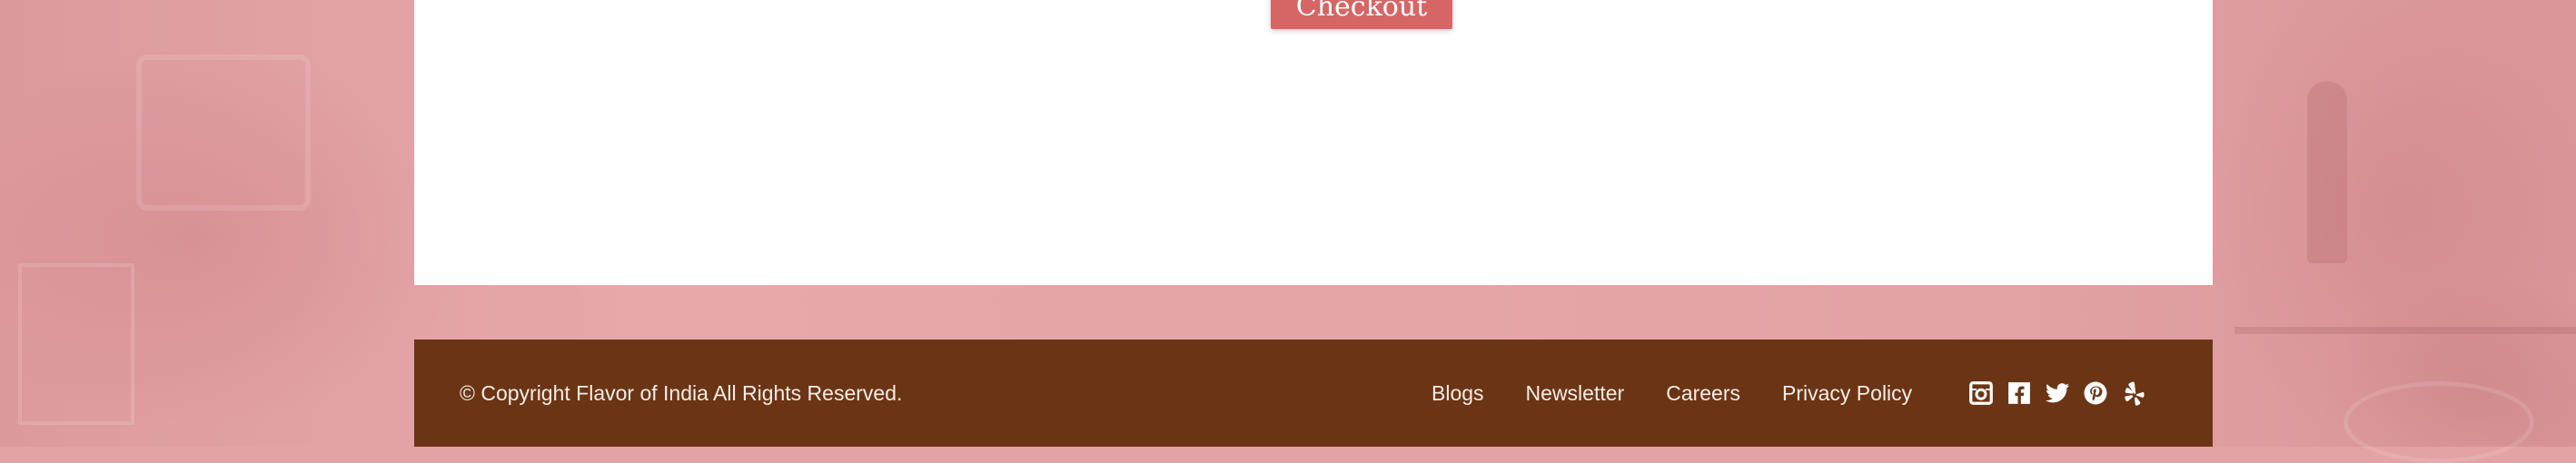 This screenshot has width=2576, height=463. I want to click on social-links, so click(2057, 393).